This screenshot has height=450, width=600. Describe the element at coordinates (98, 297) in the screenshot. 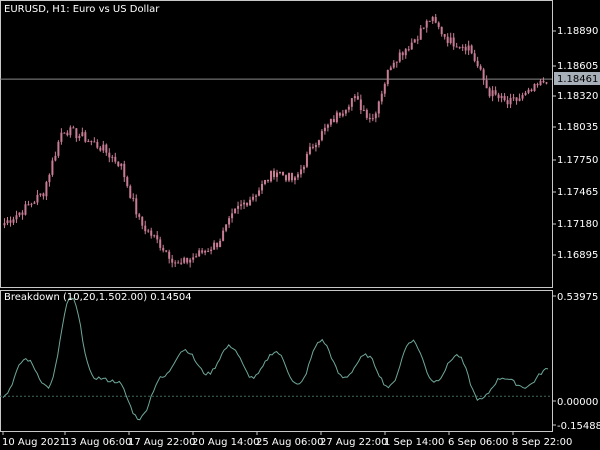

I see `indicator-header: Breakdown (10,20,1.502.00) 0.14504` at that location.